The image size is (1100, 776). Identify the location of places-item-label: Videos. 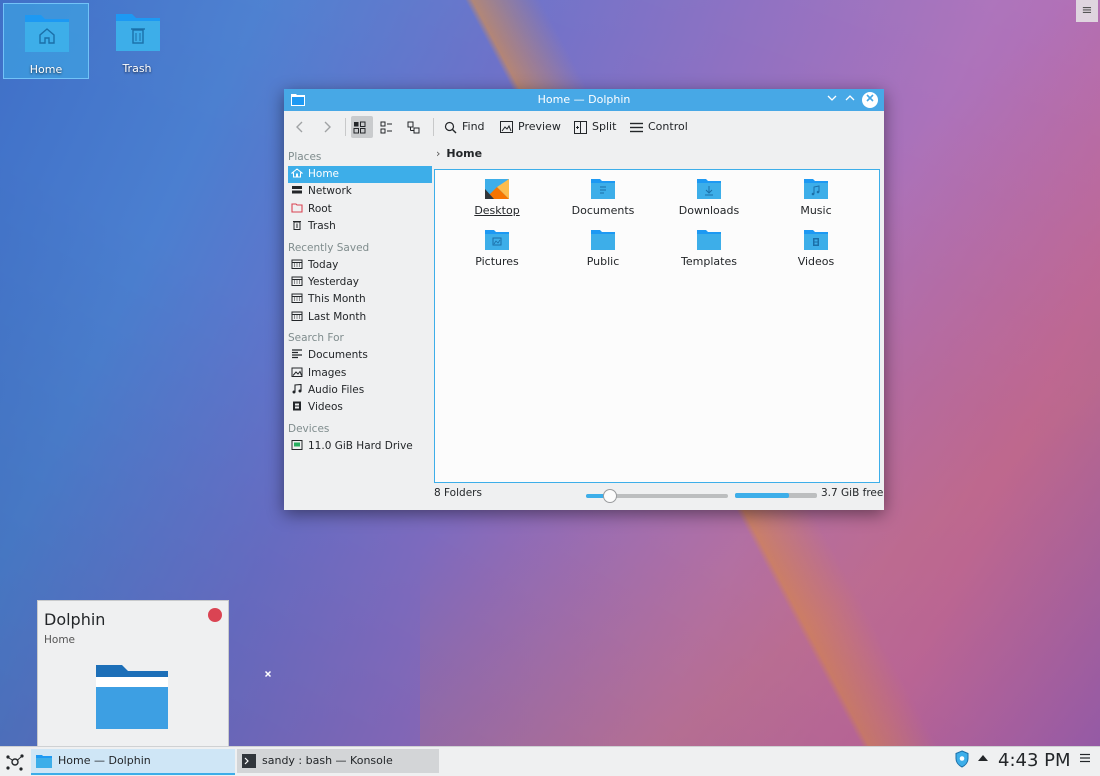
(325, 407).